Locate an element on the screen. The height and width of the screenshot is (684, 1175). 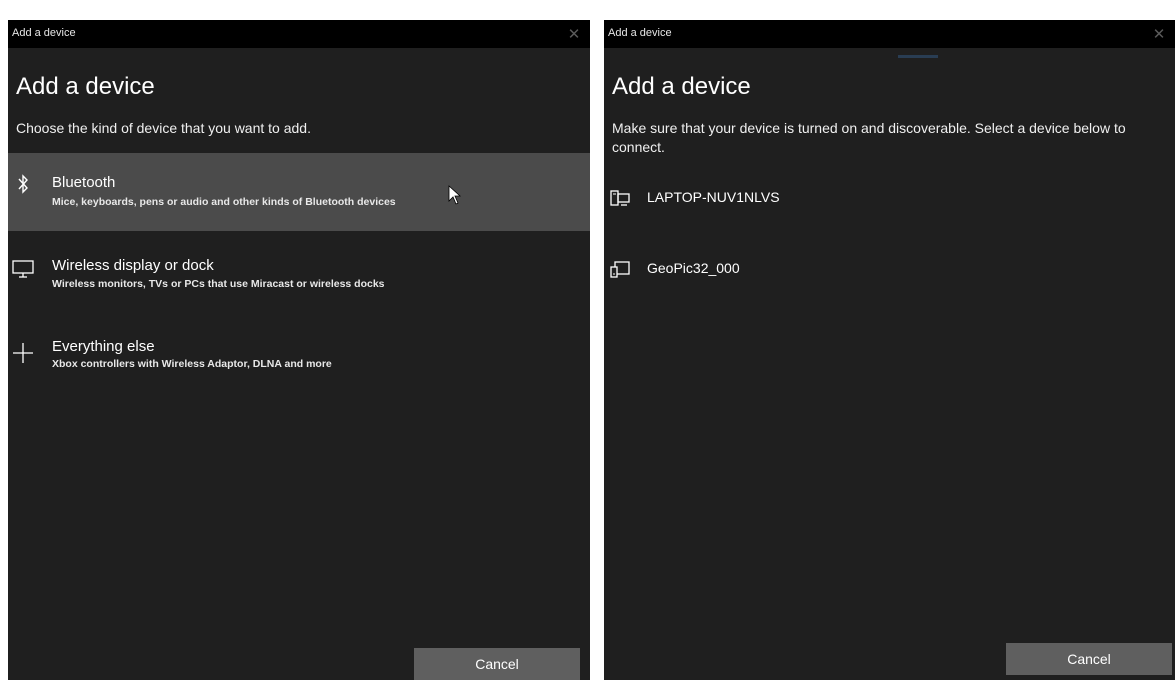
computer-icon is located at coordinates (620, 198).